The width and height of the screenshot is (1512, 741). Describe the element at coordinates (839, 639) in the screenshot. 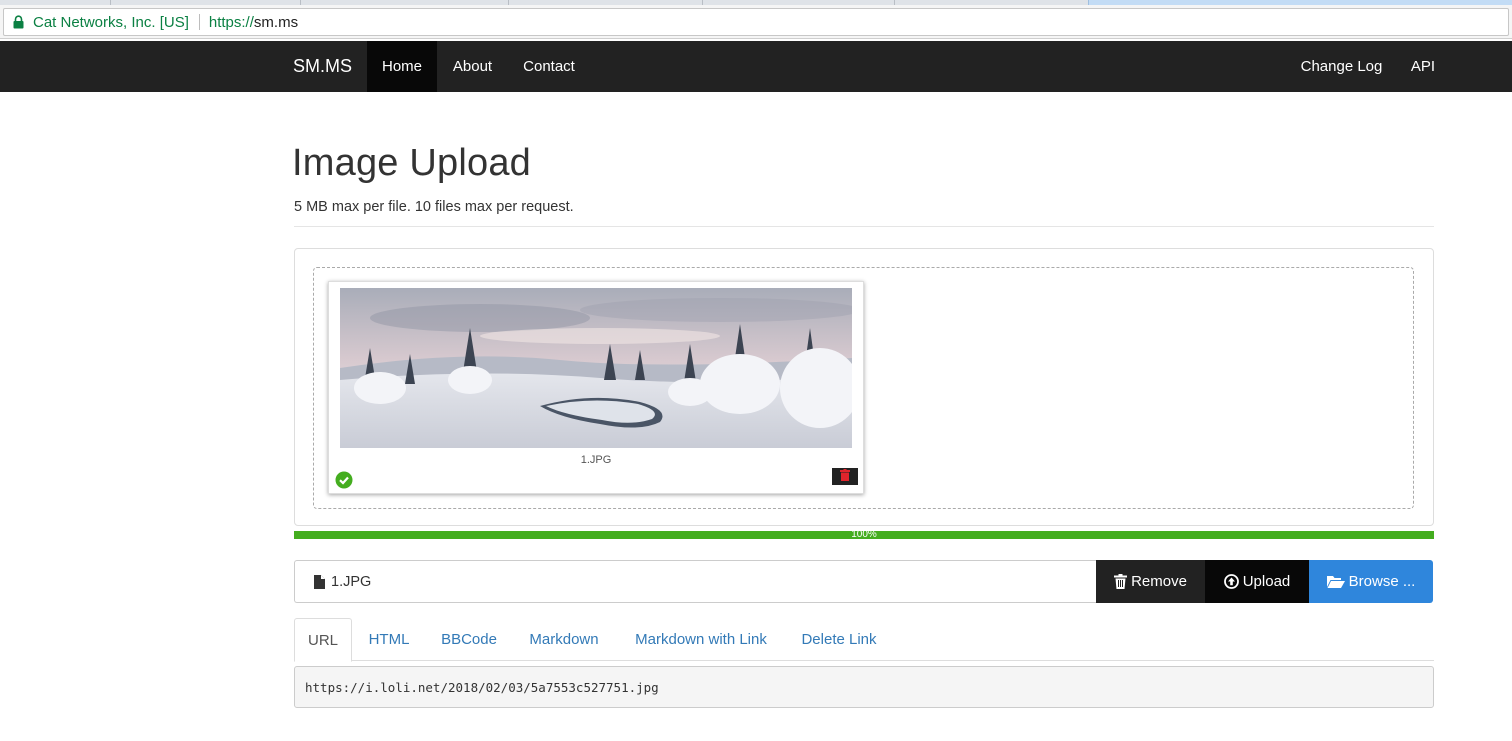

I see `tab-delete-link: Delete Link` at that location.